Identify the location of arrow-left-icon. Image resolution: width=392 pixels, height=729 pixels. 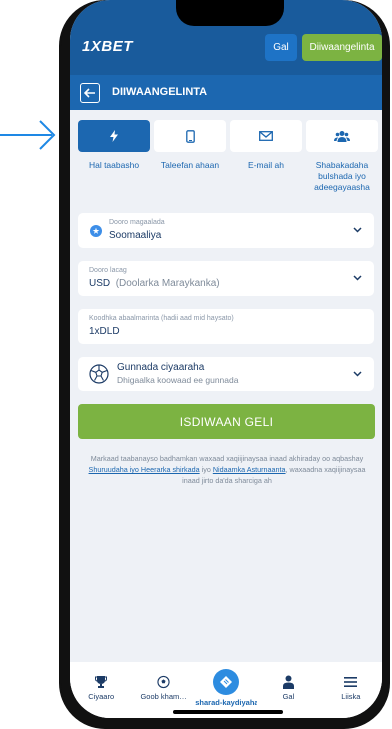
(89, 93).